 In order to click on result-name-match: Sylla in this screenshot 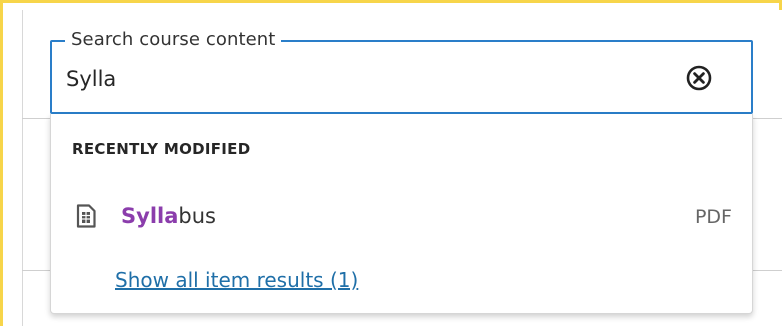, I will do `click(150, 216)`.